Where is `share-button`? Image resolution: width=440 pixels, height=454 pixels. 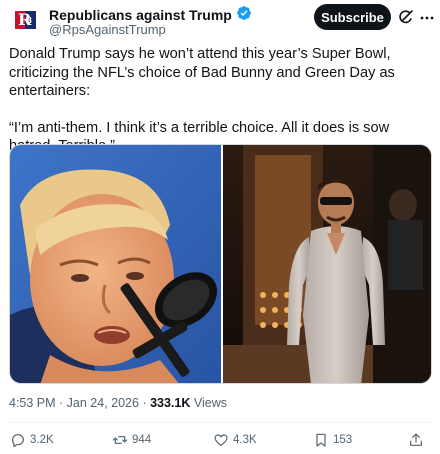 share-button is located at coordinates (416, 440).